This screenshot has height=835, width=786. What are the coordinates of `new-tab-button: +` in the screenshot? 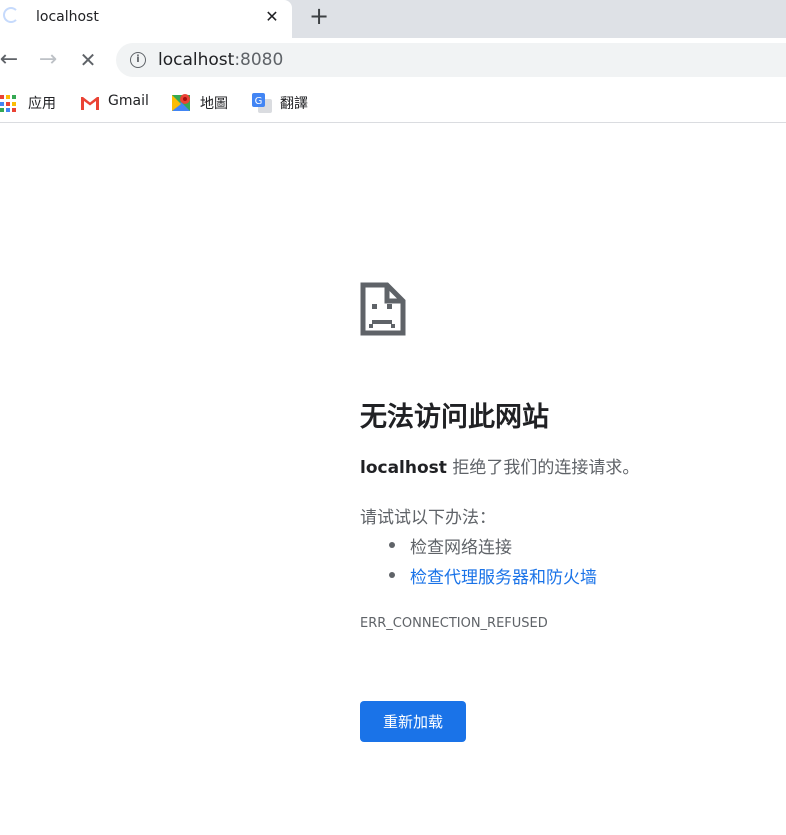 It's located at (319, 16).